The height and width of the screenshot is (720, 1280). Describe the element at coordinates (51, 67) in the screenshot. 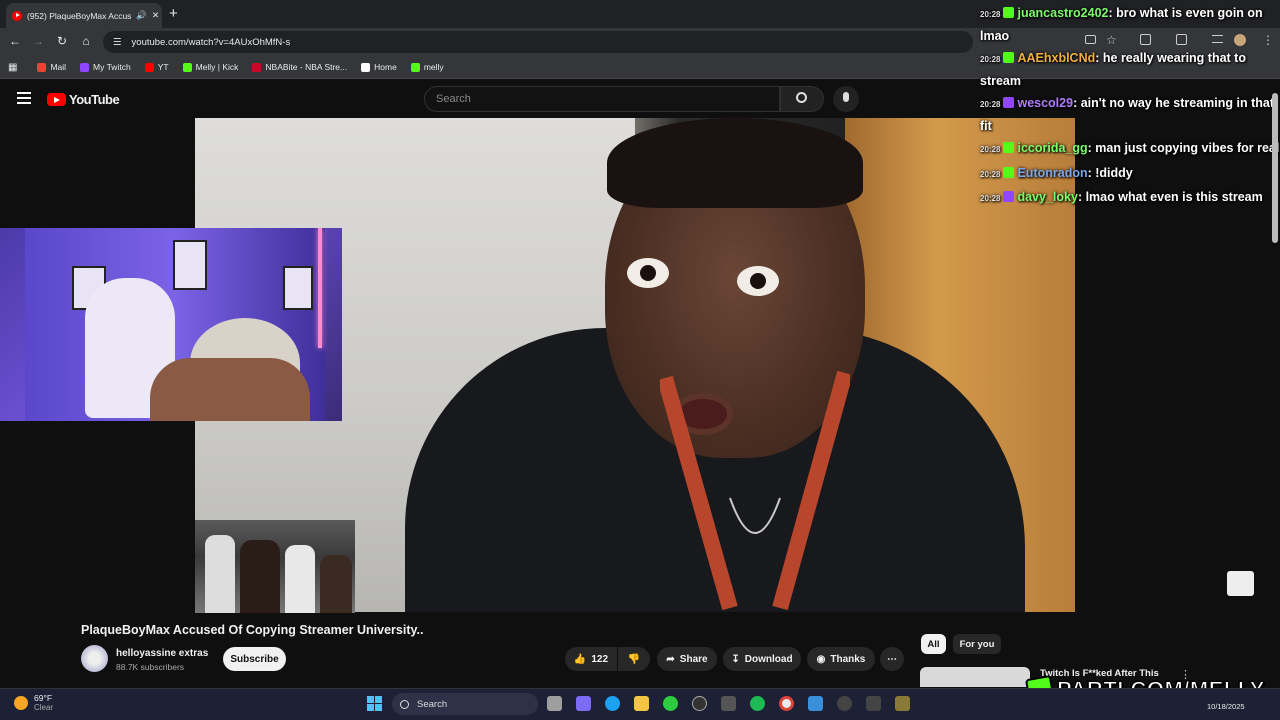

I see `bookmark-mail: Mail` at that location.